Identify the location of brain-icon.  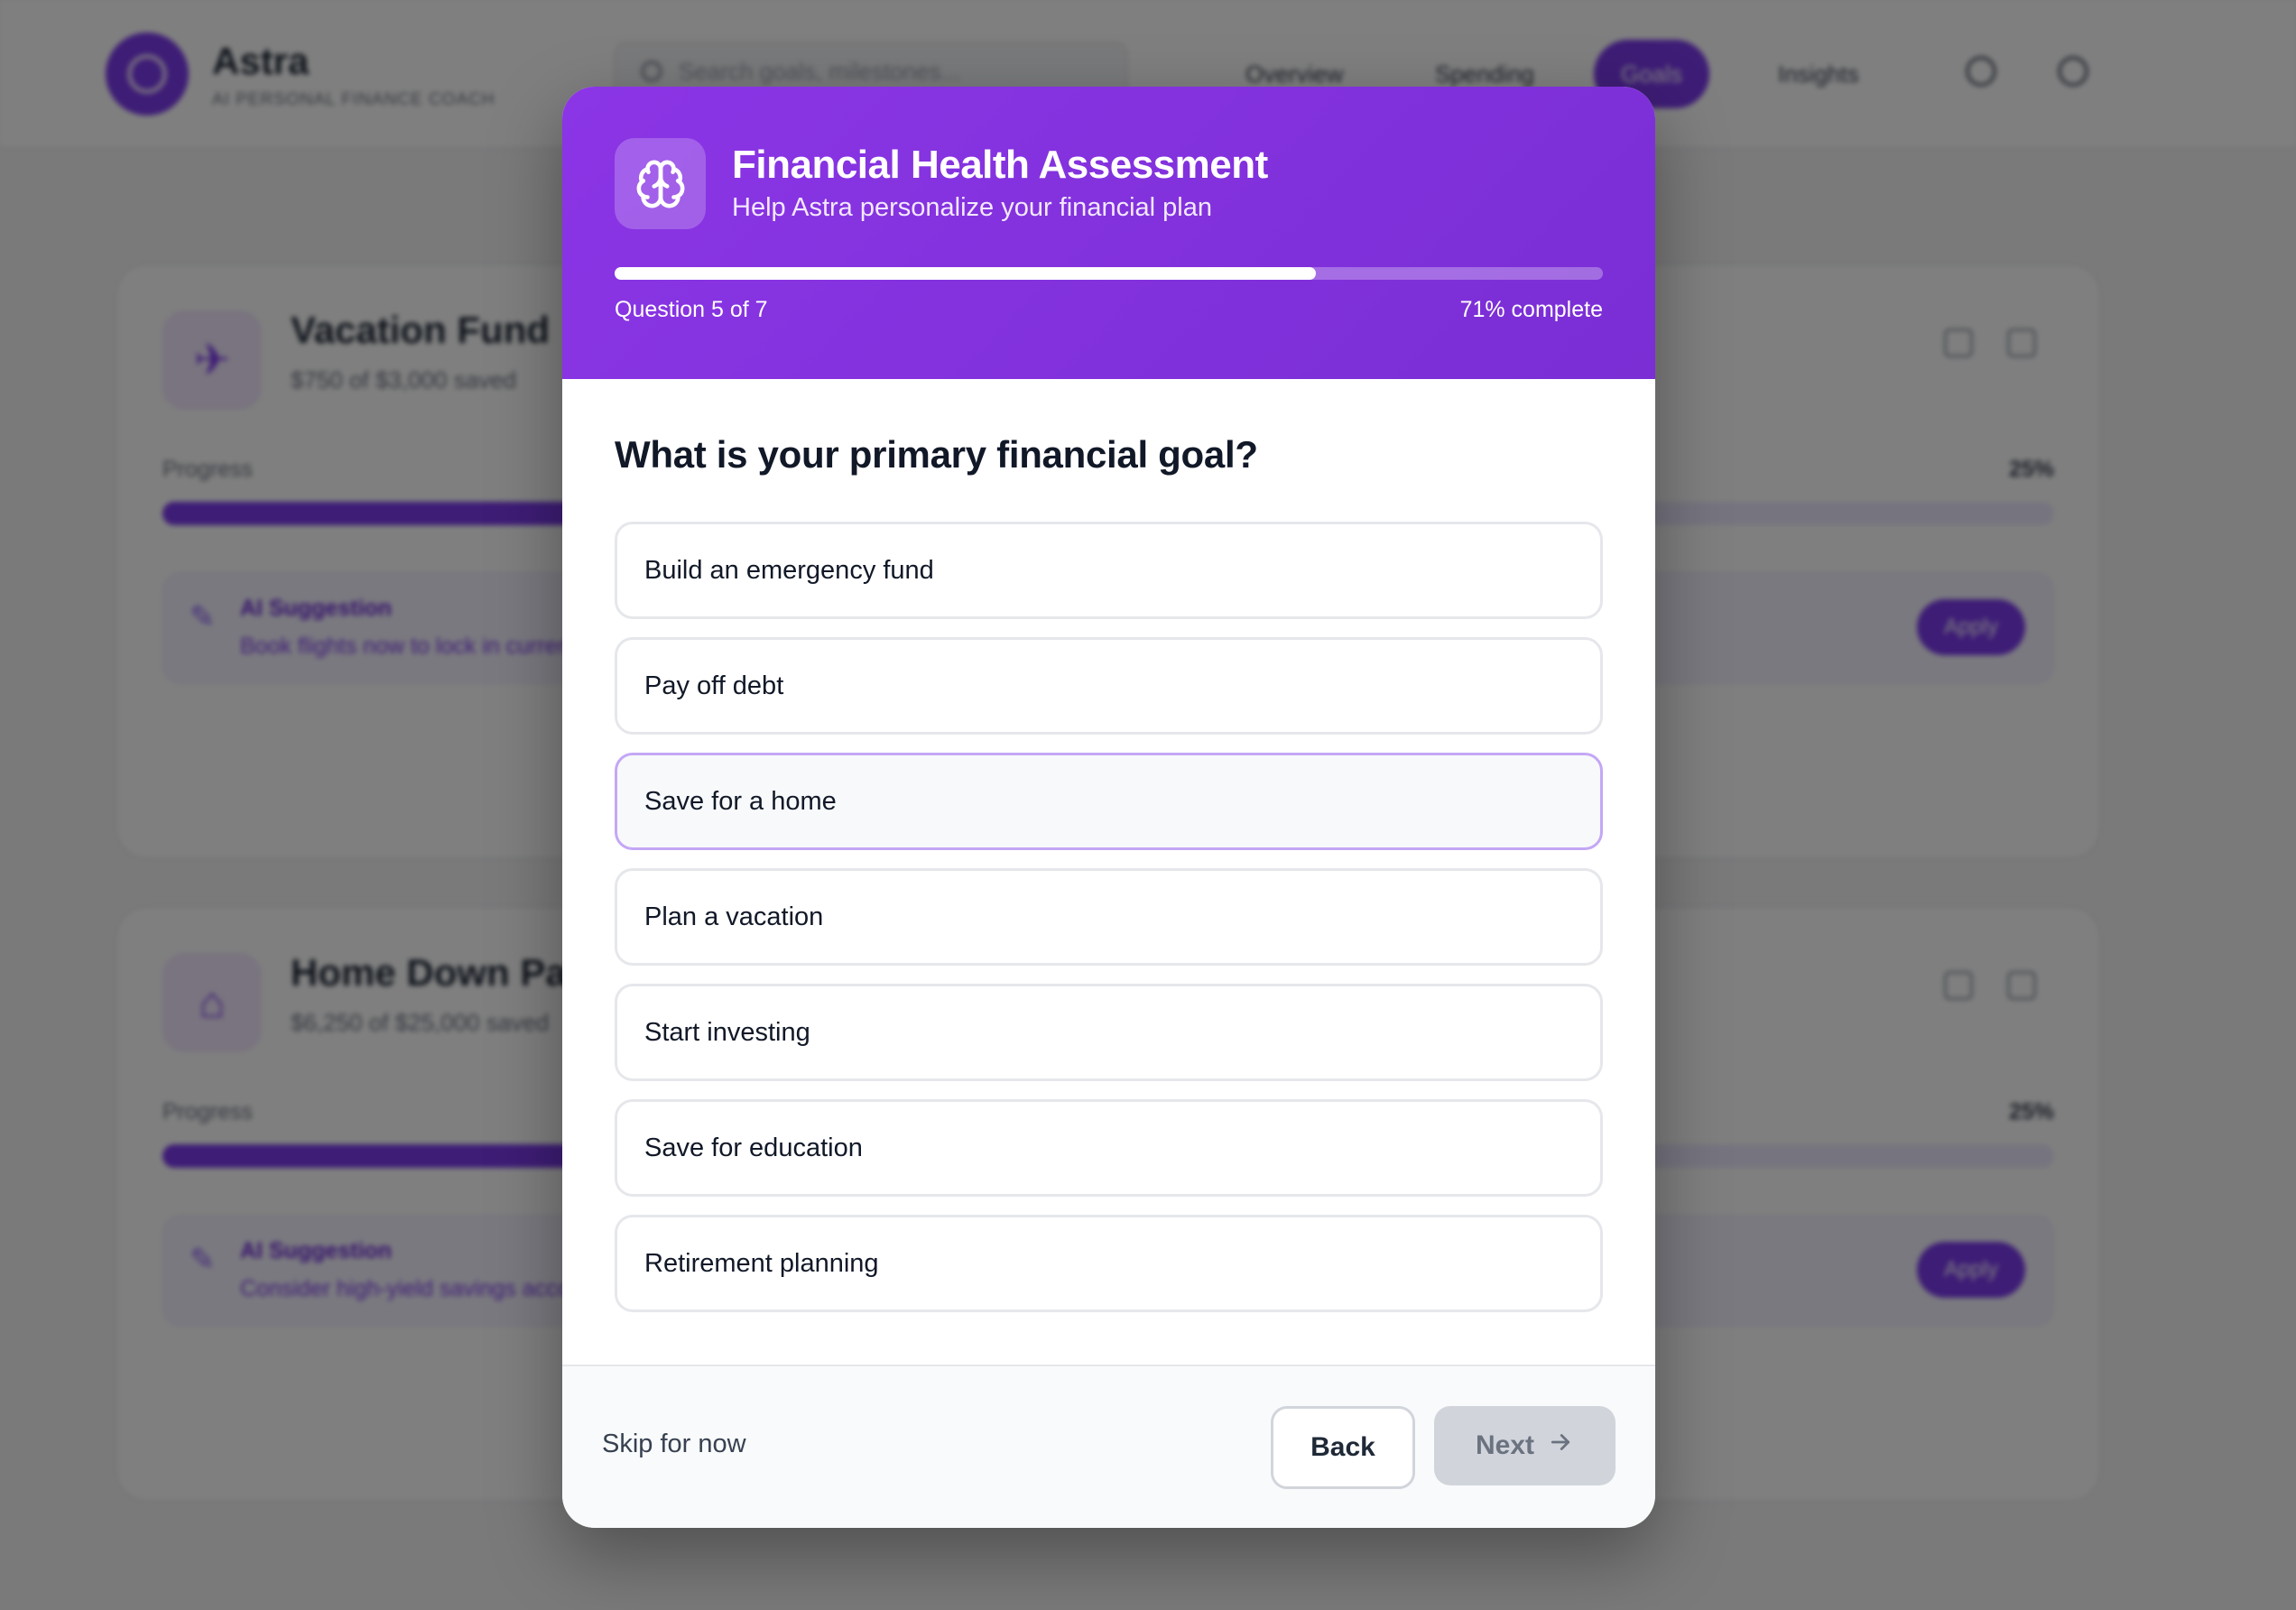
(660, 183).